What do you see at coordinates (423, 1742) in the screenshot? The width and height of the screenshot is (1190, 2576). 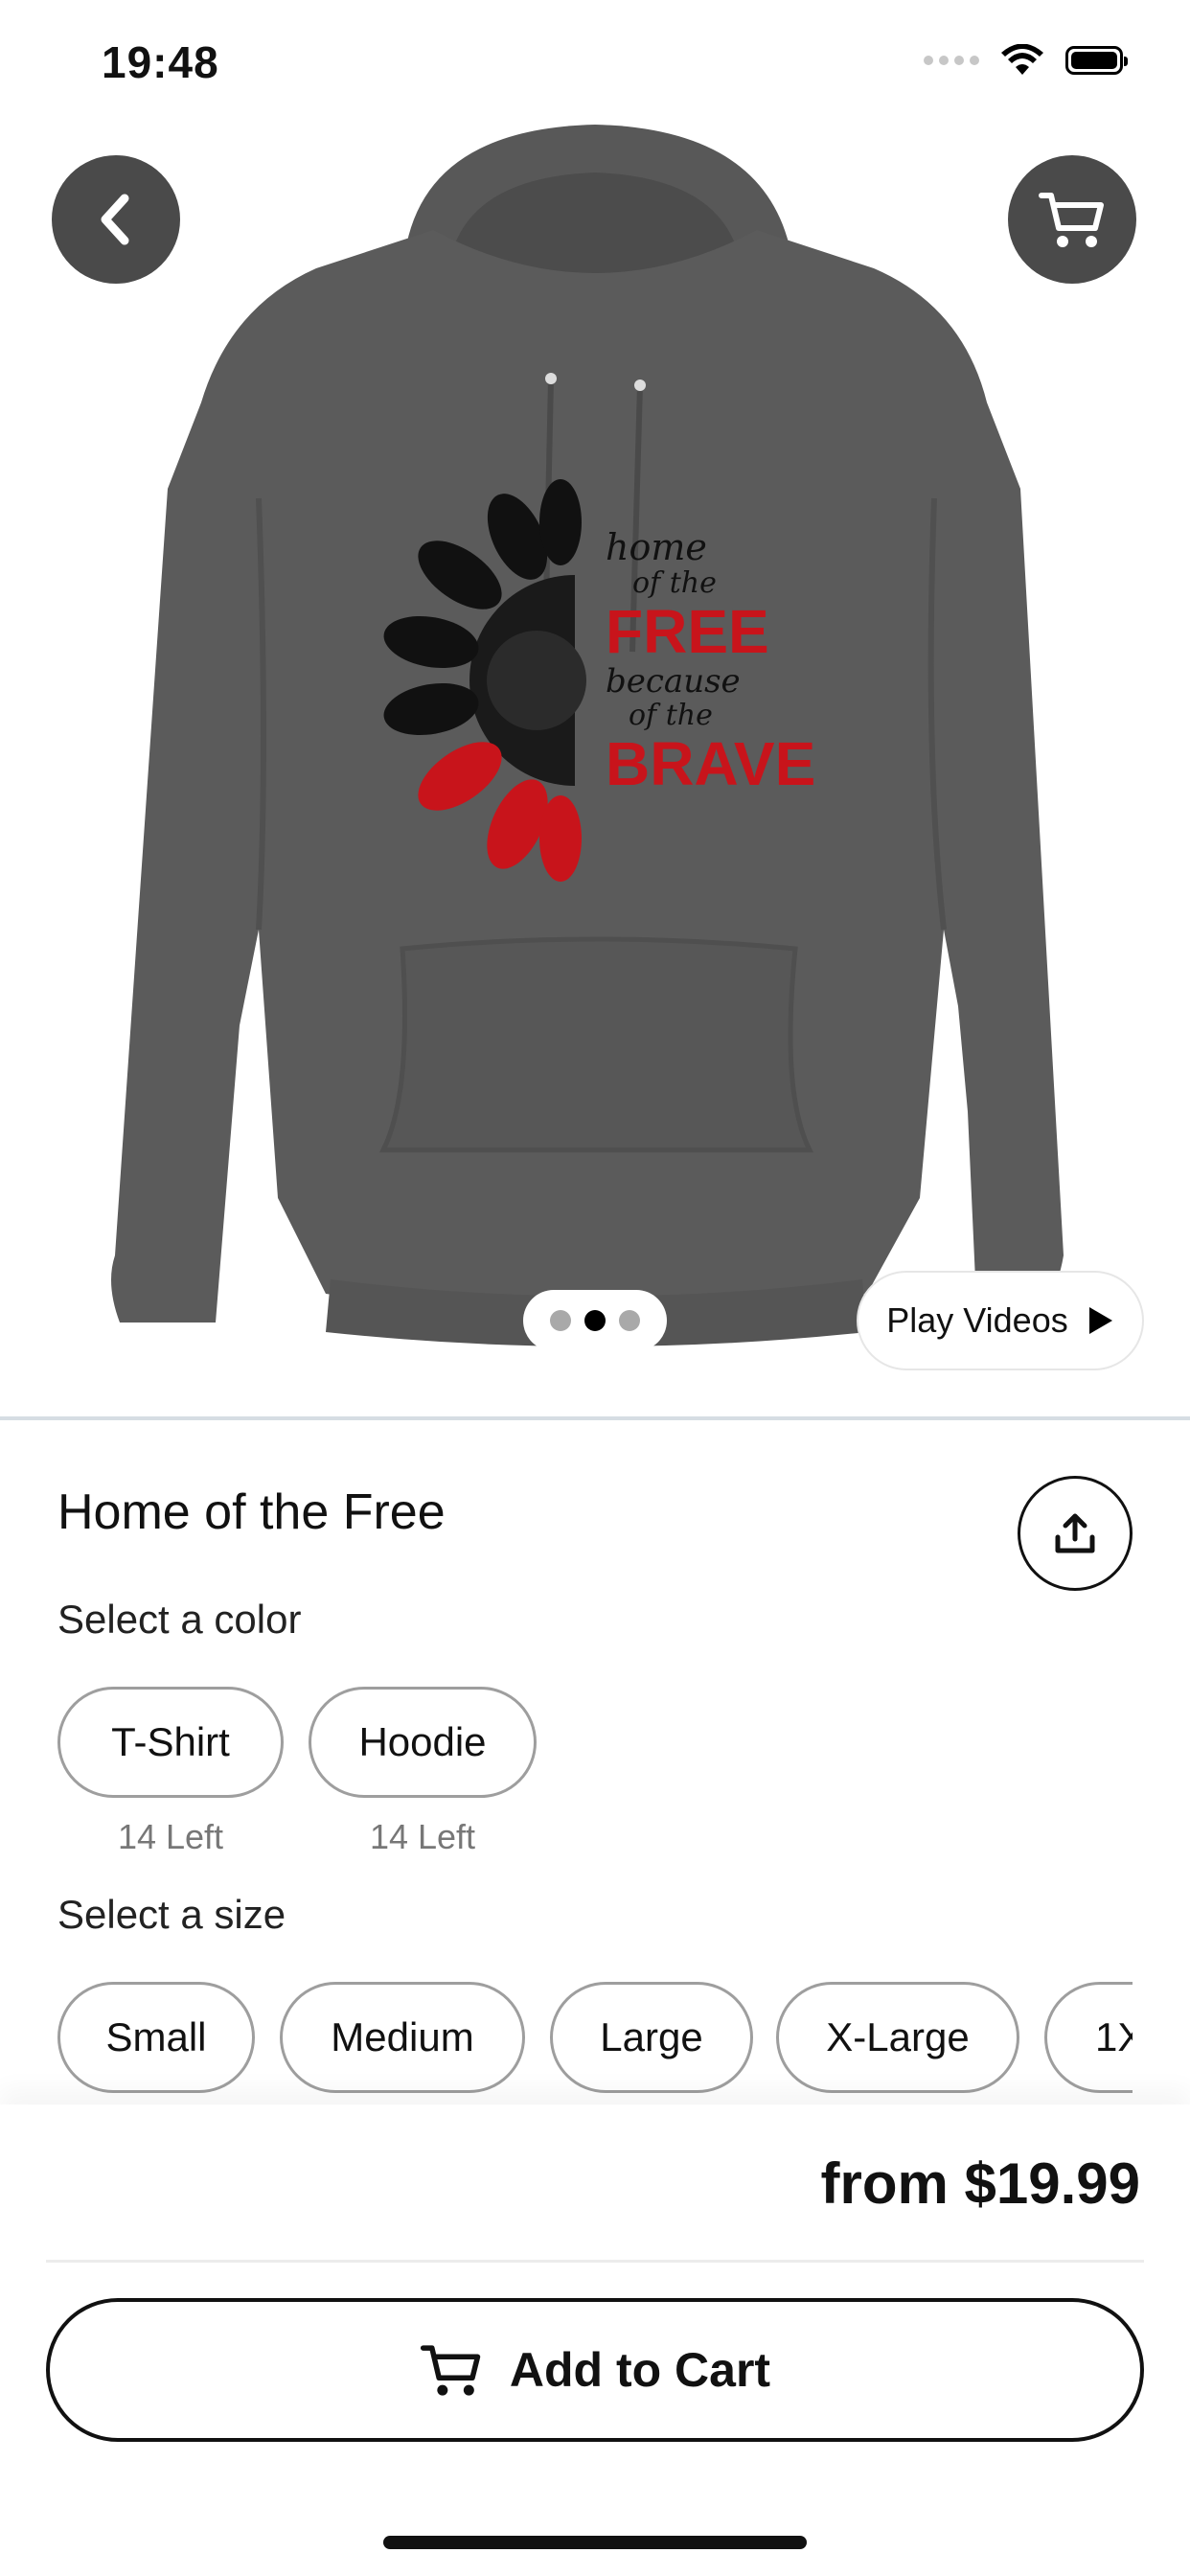 I see `color-option-hoodie: Hoodie` at bounding box center [423, 1742].